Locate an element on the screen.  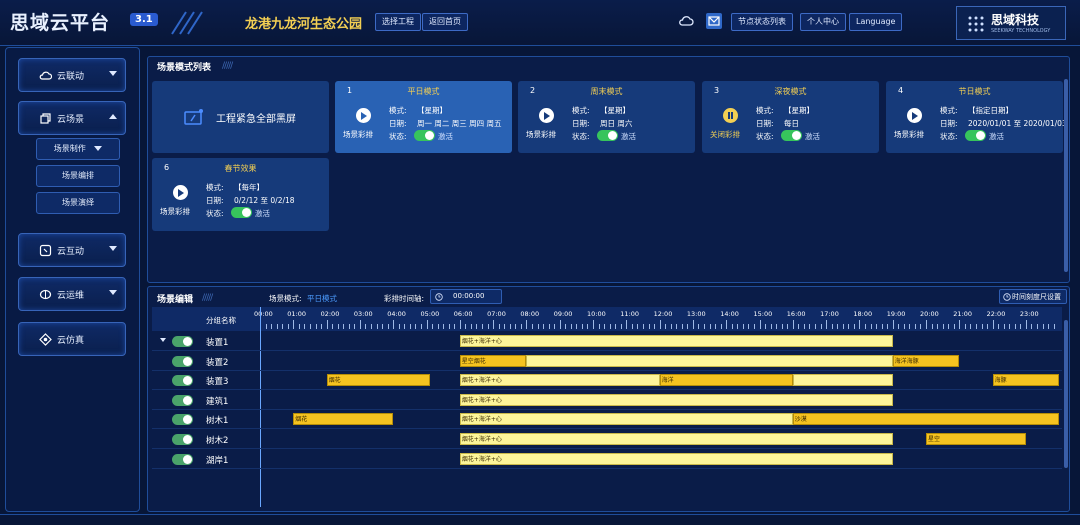
emergency-label: 工程紧急全部黑屏 is located at coordinates (256, 119).